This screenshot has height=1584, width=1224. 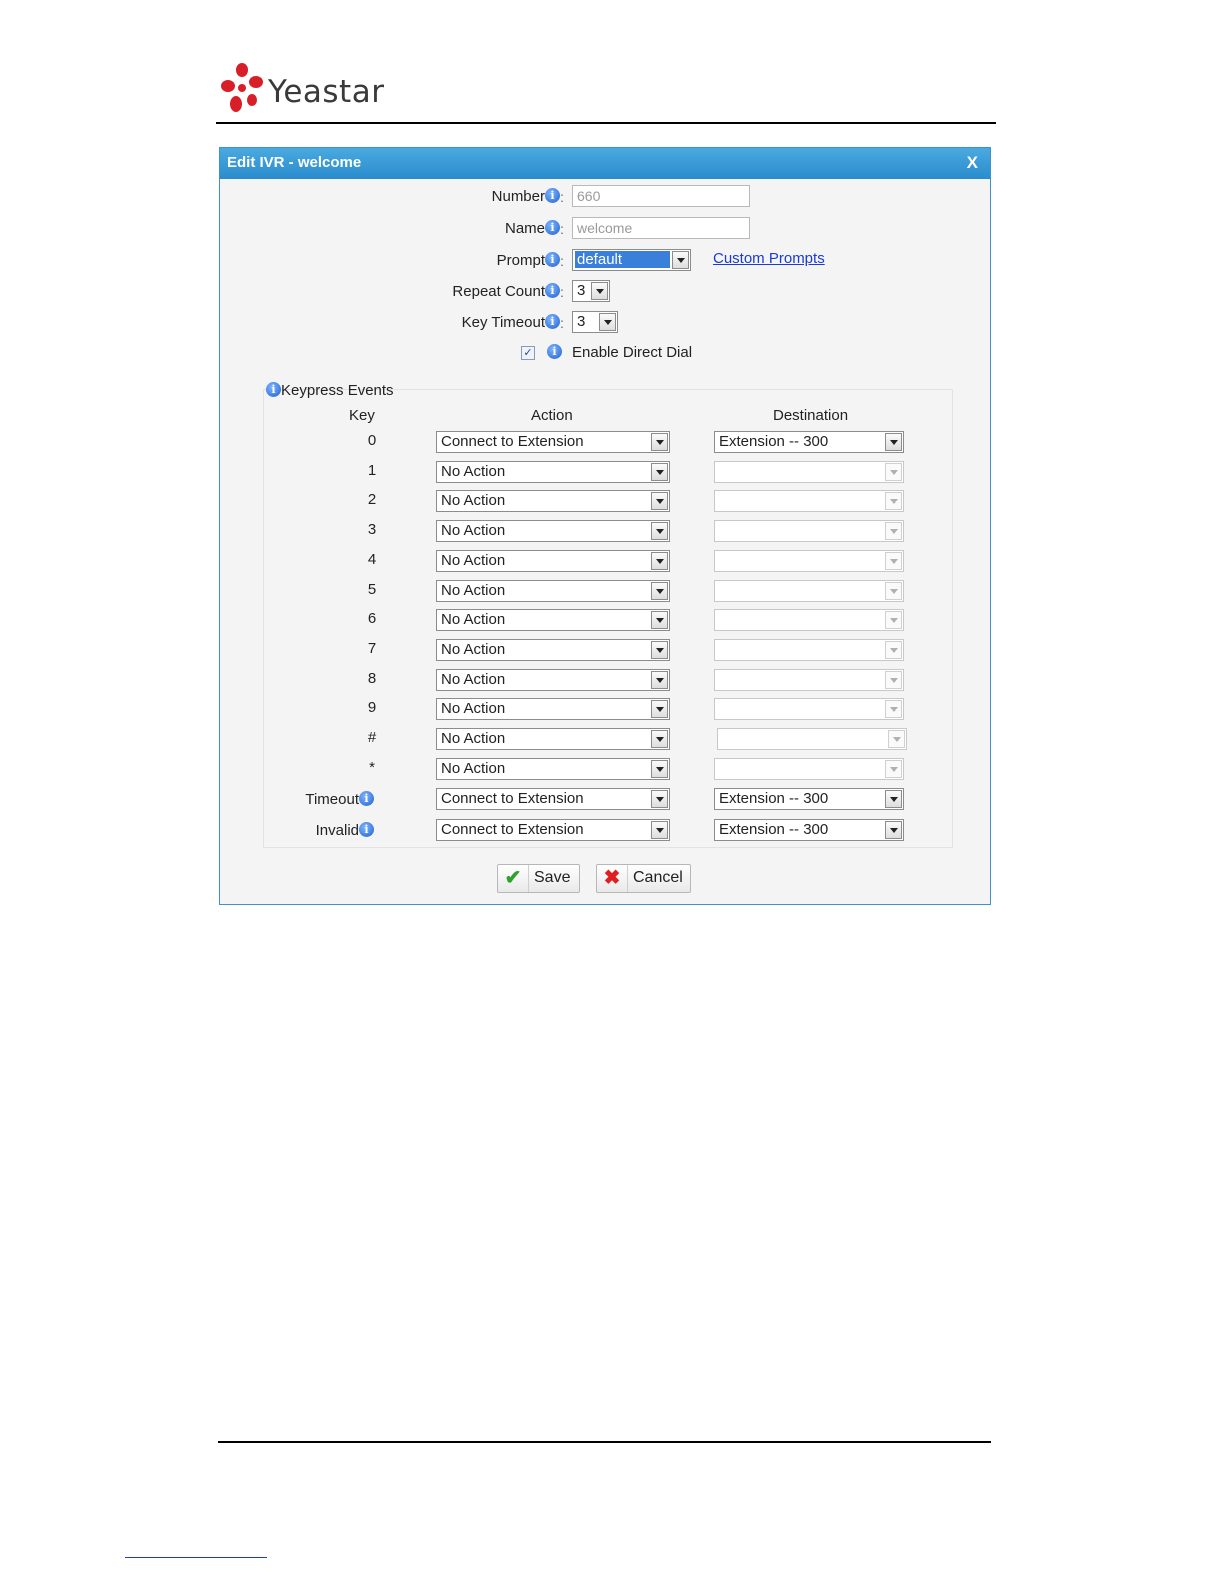 What do you see at coordinates (506, 291) in the screenshot?
I see `repeat-count-label: Repeat Count i` at bounding box center [506, 291].